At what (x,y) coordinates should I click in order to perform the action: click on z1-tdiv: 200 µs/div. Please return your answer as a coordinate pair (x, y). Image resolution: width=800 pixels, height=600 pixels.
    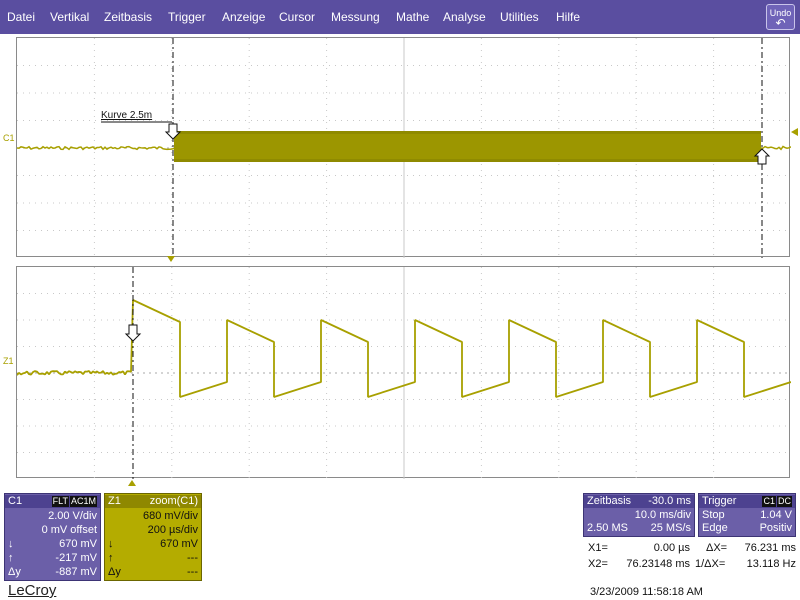
    Looking at the image, I should click on (172, 530).